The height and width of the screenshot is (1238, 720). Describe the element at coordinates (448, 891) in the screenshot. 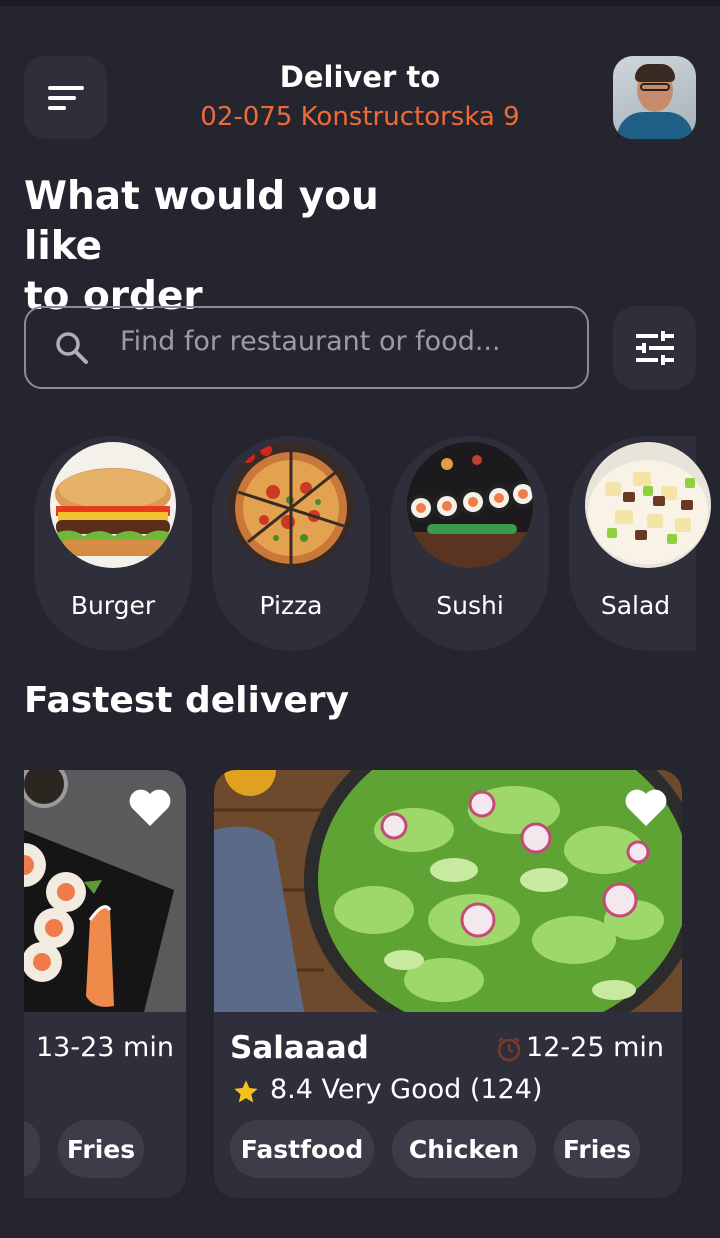

I see `restaurant-photo` at that location.